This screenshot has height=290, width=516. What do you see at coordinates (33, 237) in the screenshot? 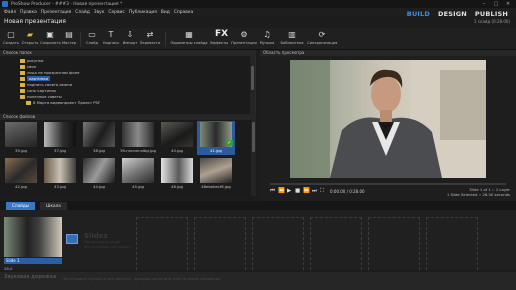
I see `slide-thumbnail` at bounding box center [33, 237].